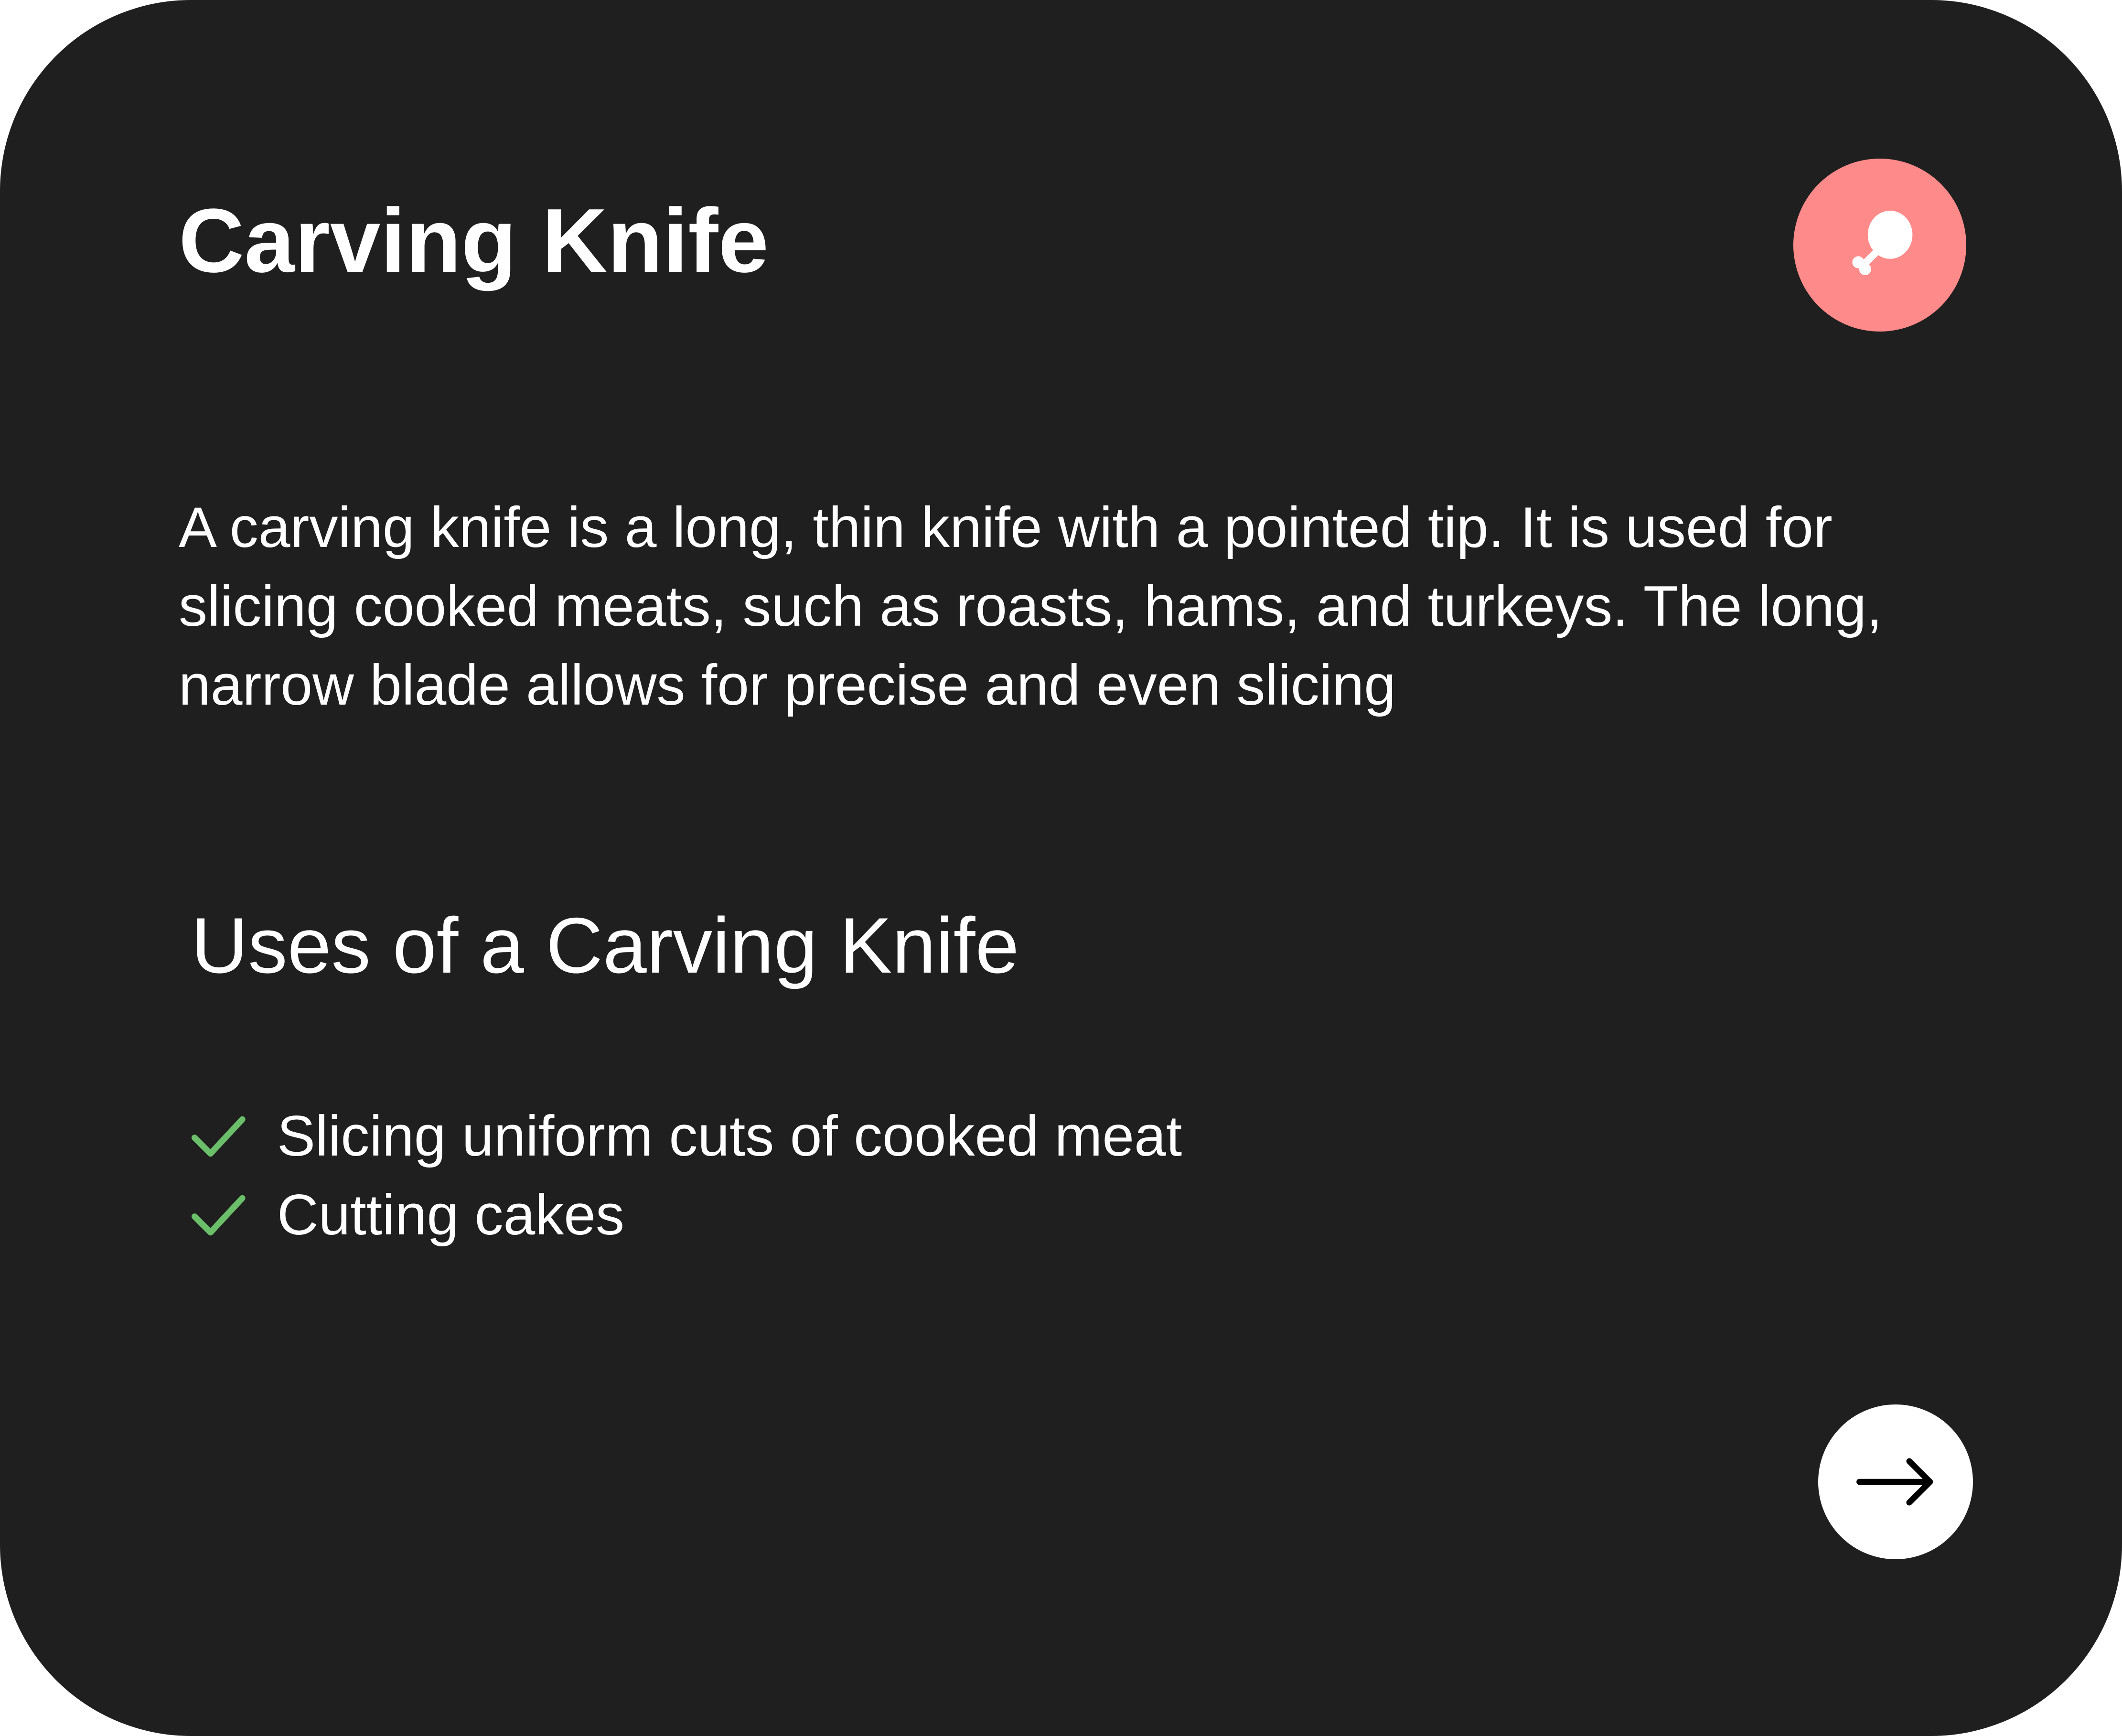 The height and width of the screenshot is (1736, 2122). I want to click on use-item-text: Slicing uniform cuts of cooked meat, so click(729, 1136).